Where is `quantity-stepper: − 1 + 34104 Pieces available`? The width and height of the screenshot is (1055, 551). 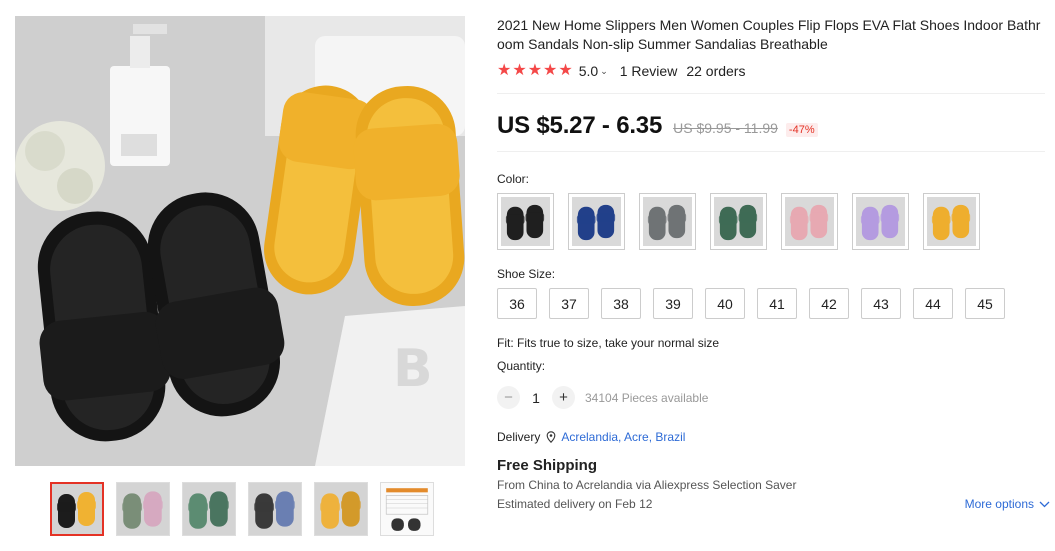
quantity-stepper: − 1 + 34104 Pieces available is located at coordinates (773, 397).